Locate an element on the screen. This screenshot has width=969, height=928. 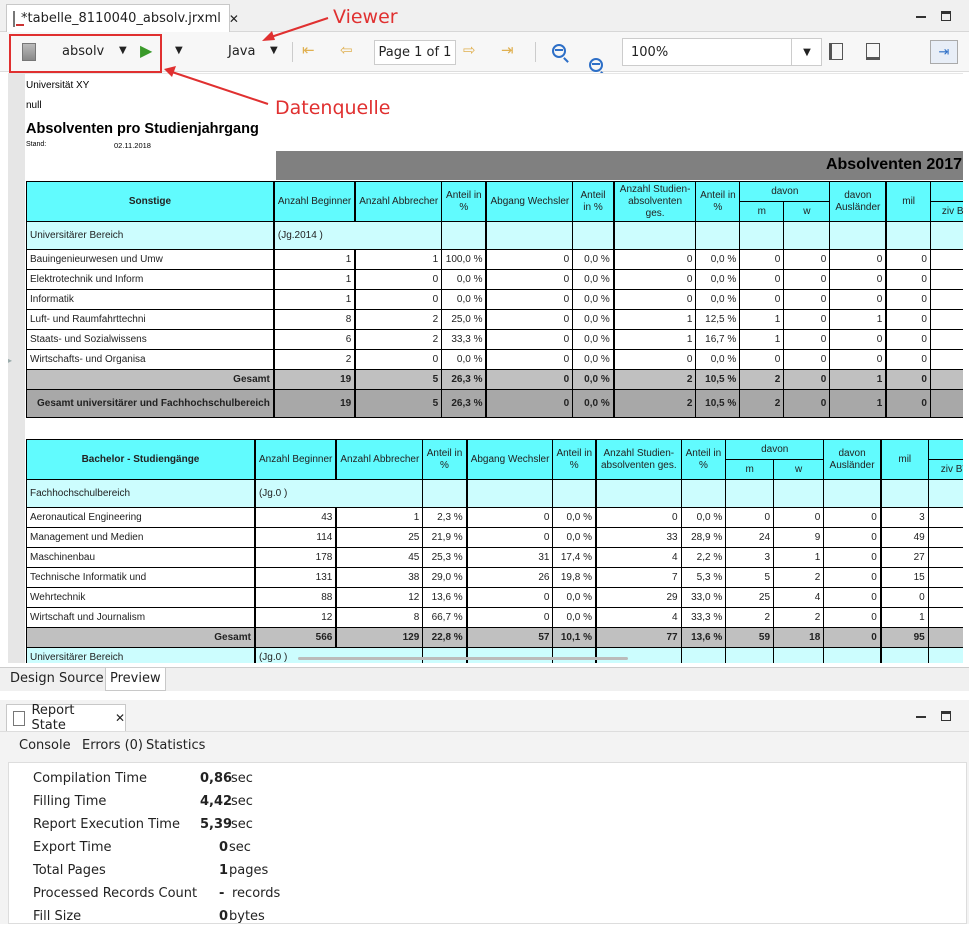
row-name: Bauingenieurwesen und Umw is located at coordinates (150, 259).